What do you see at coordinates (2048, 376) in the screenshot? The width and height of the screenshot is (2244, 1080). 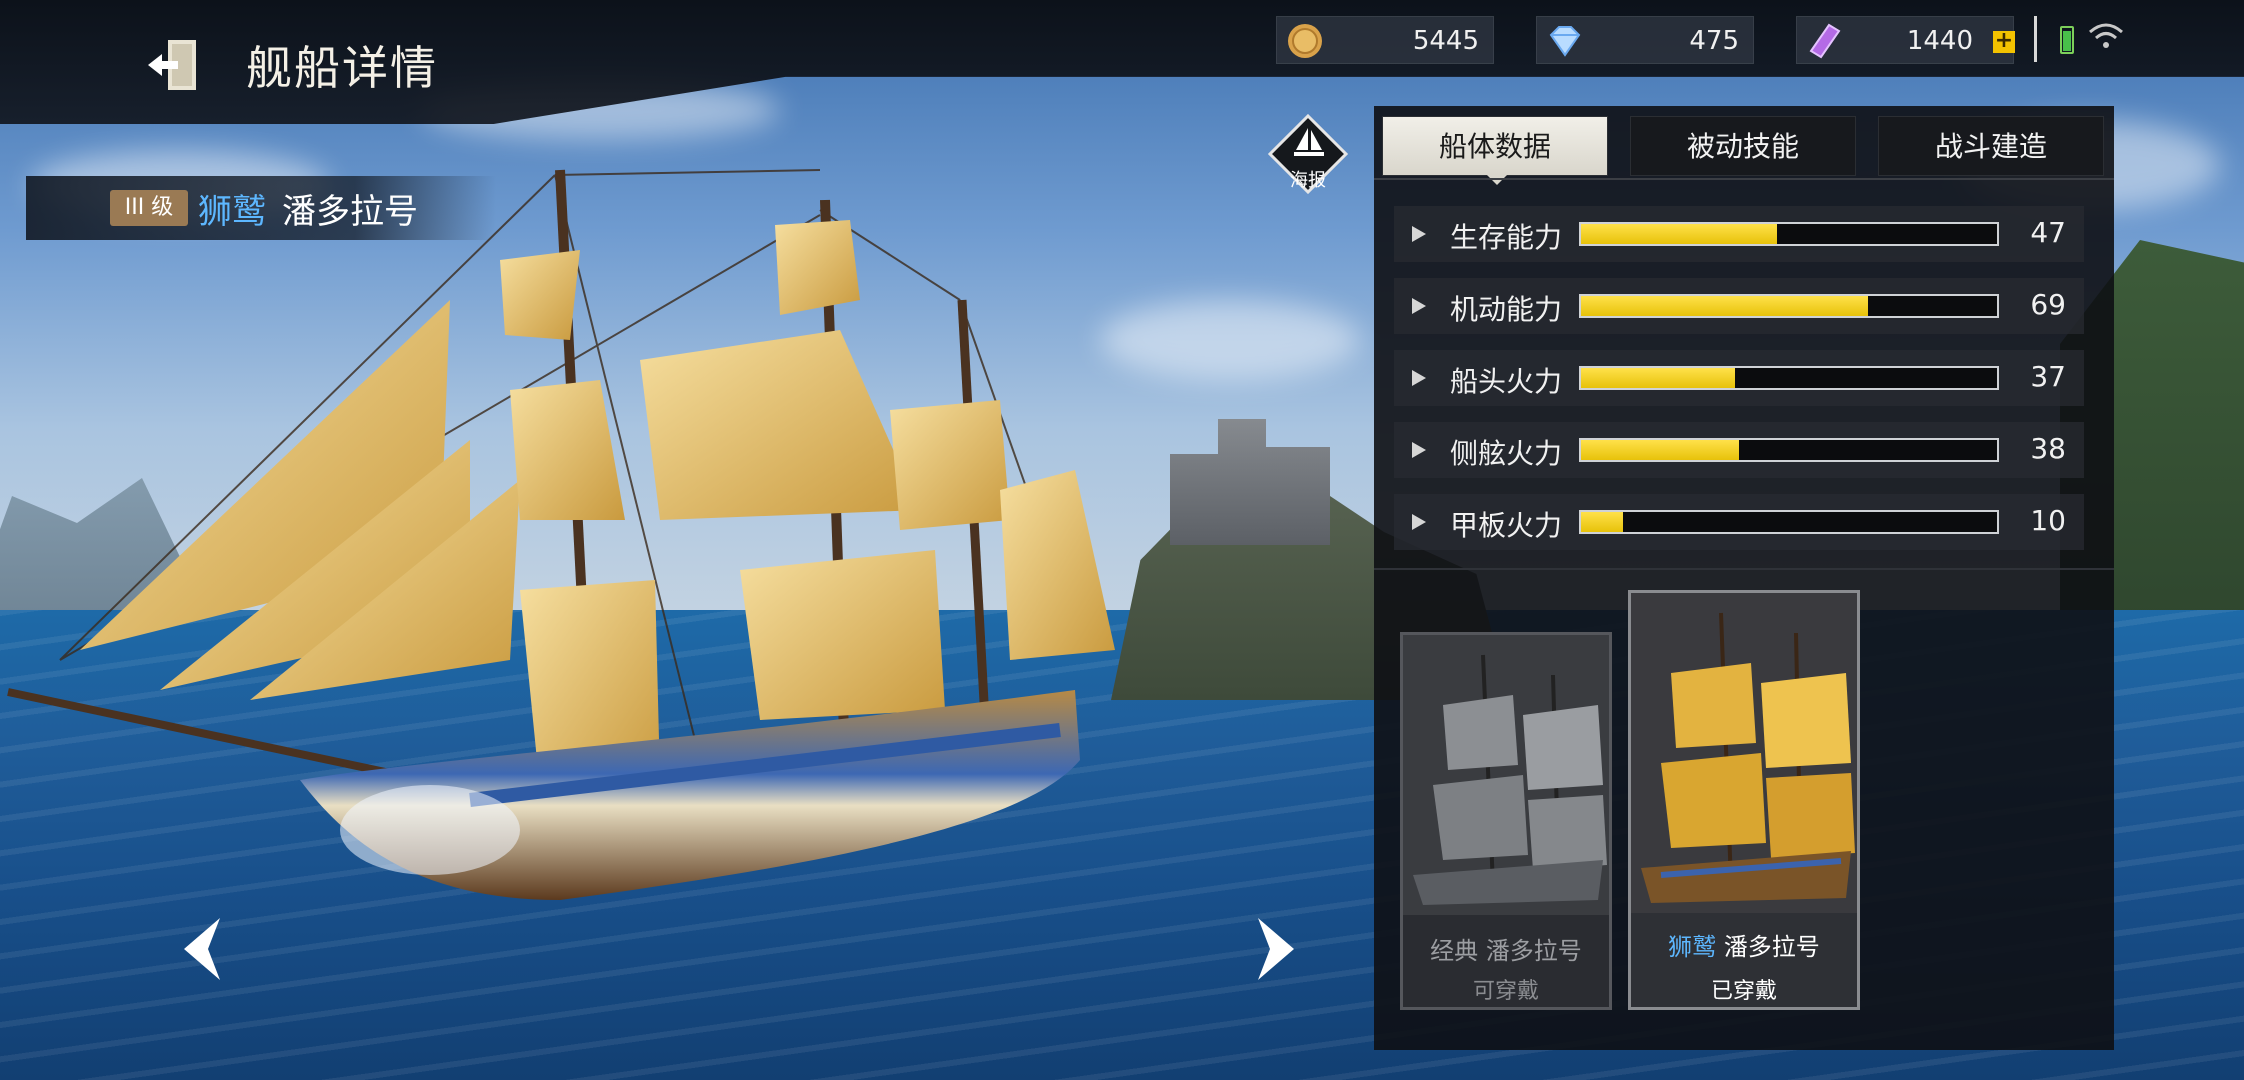 I see `stat-value: 37` at bounding box center [2048, 376].